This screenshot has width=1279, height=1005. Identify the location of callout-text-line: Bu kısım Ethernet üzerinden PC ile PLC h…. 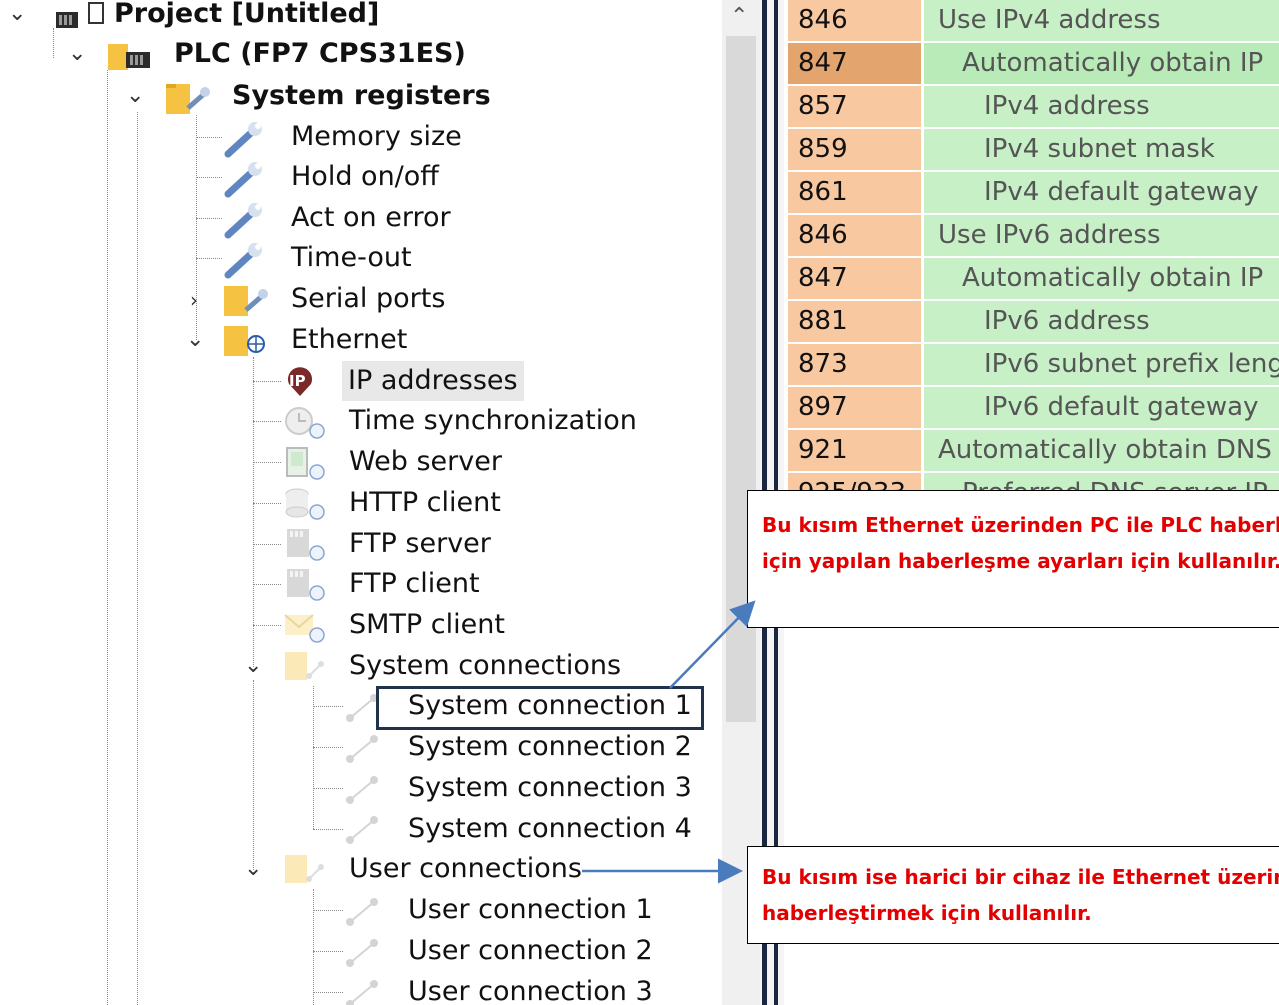
(1020, 525).